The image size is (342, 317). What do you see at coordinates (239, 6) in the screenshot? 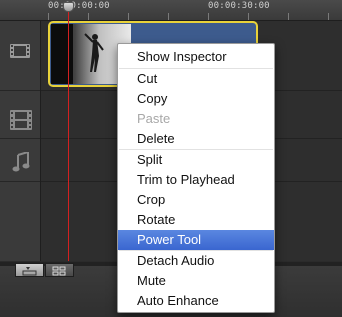
I see `ruler-timecode-30s: 00:00:30:00` at bounding box center [239, 6].